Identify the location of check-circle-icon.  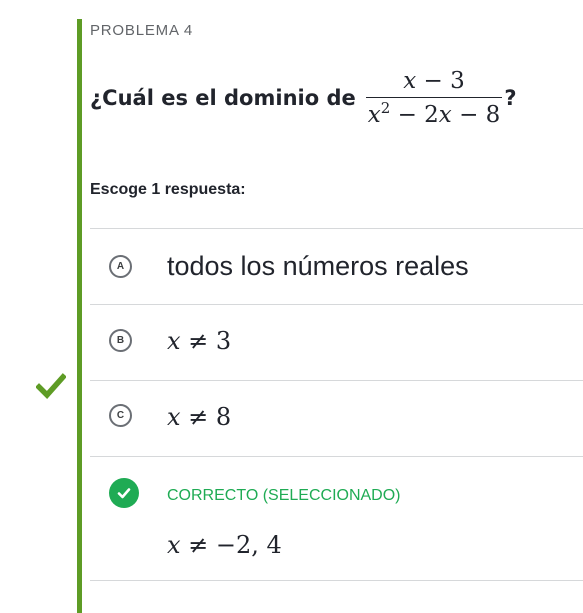
(124, 493).